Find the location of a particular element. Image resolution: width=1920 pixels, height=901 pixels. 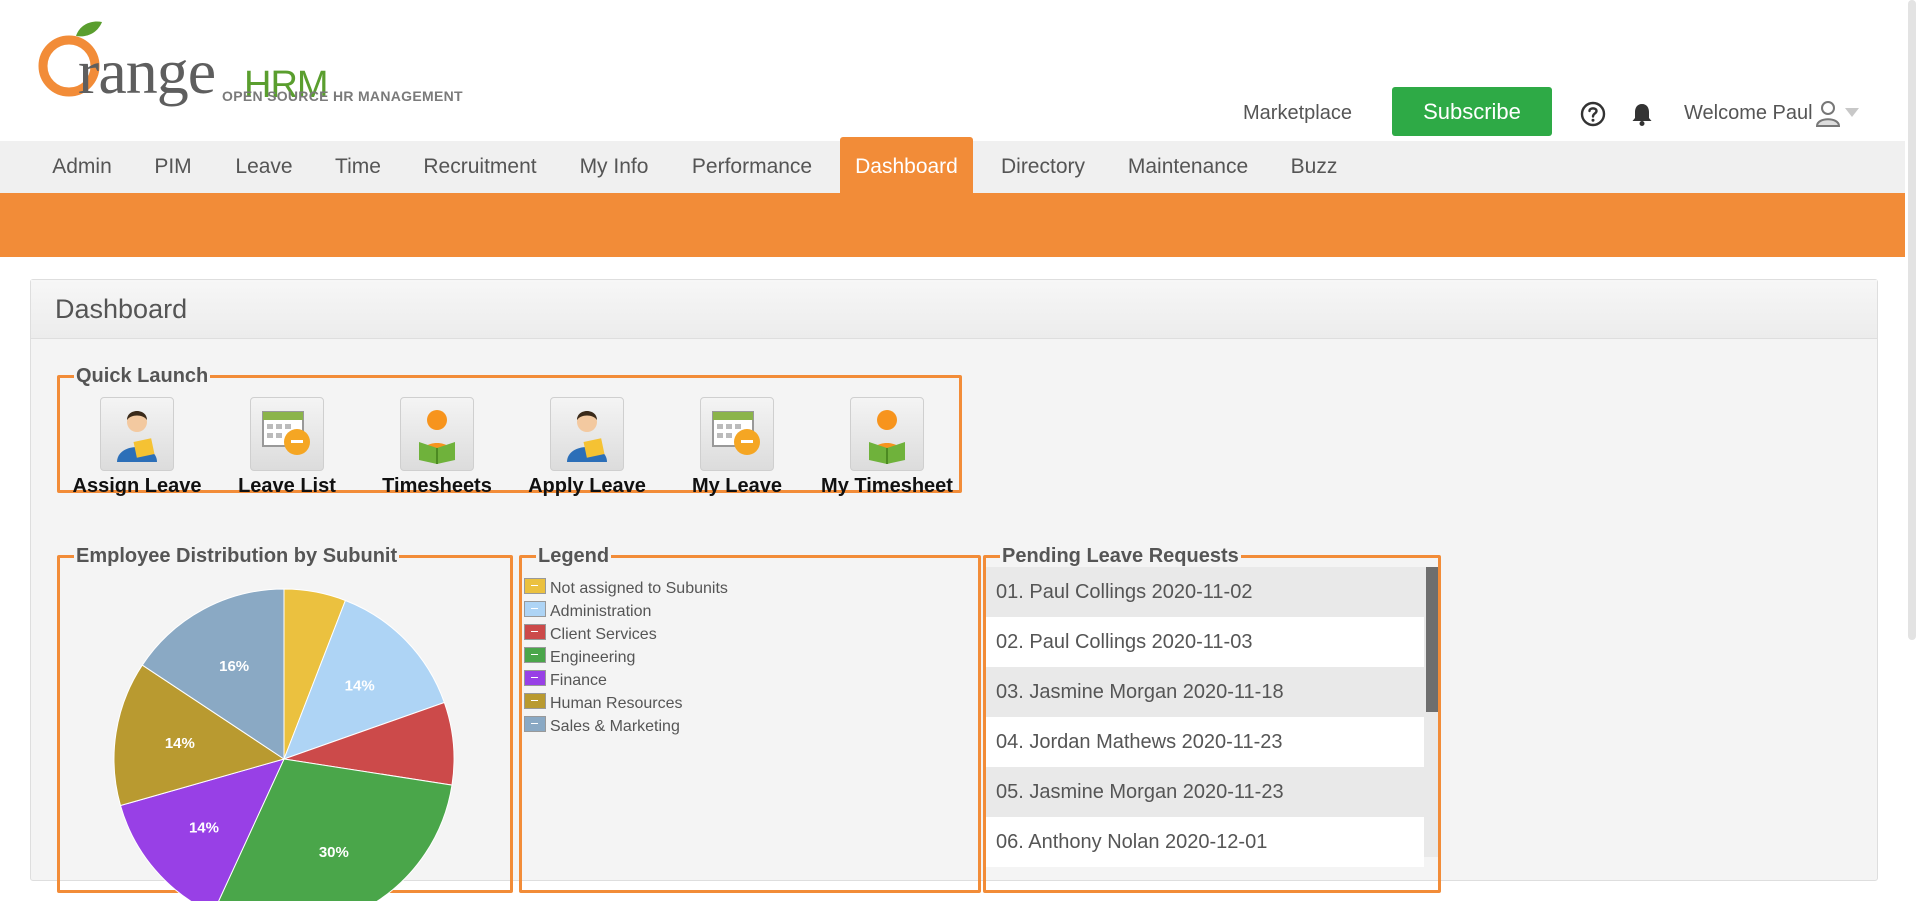

logo-brand-text: range is located at coordinates (147, 71).